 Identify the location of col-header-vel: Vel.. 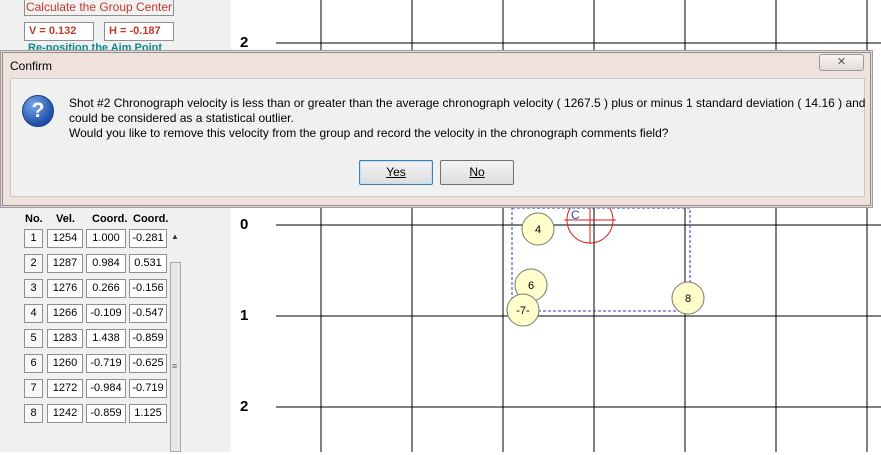
(65, 219).